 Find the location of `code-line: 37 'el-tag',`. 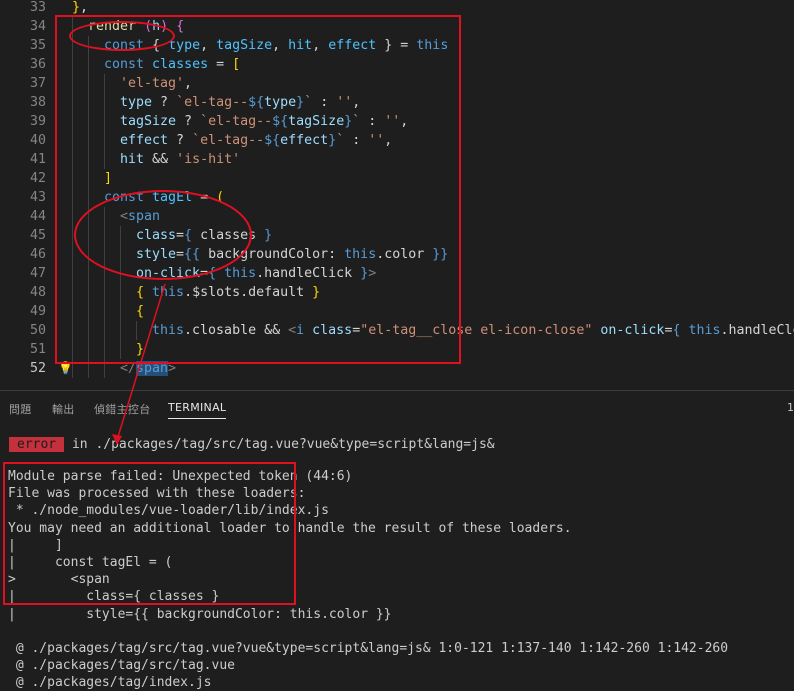

code-line: 37 'el-tag', is located at coordinates (397, 83).